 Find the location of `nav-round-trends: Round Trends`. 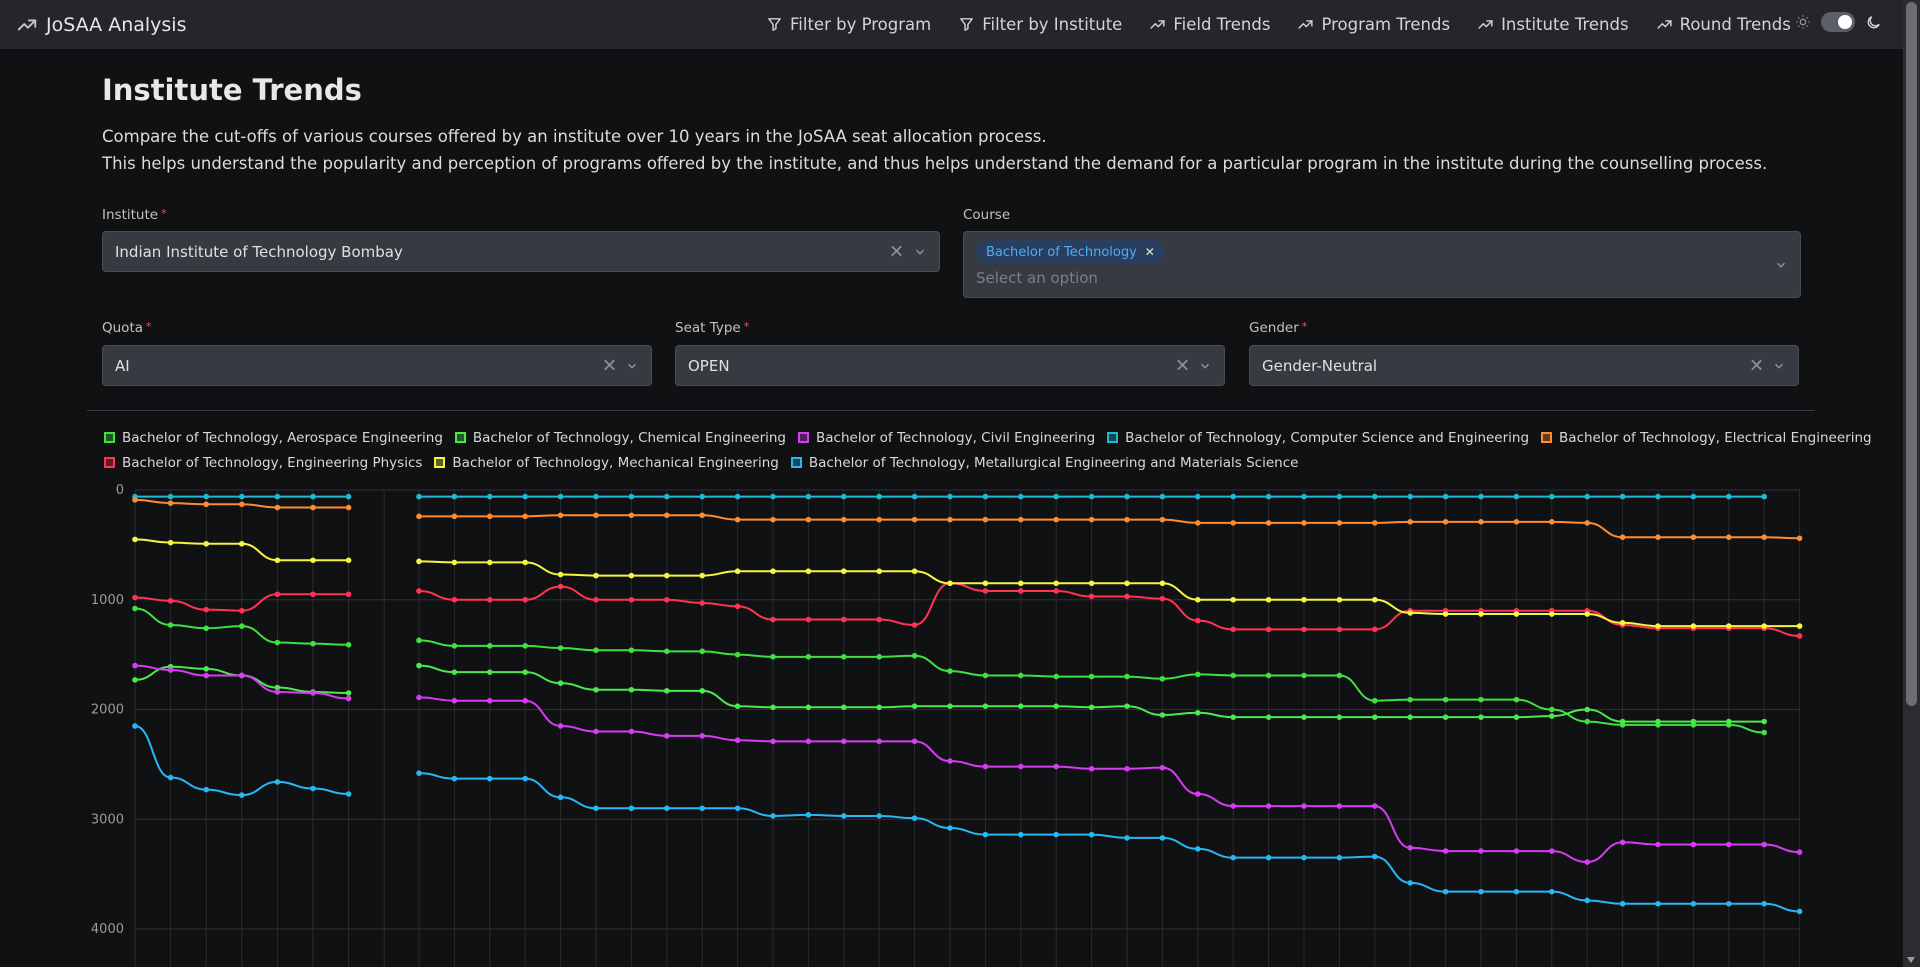

nav-round-trends: Round Trends is located at coordinates (1723, 24).